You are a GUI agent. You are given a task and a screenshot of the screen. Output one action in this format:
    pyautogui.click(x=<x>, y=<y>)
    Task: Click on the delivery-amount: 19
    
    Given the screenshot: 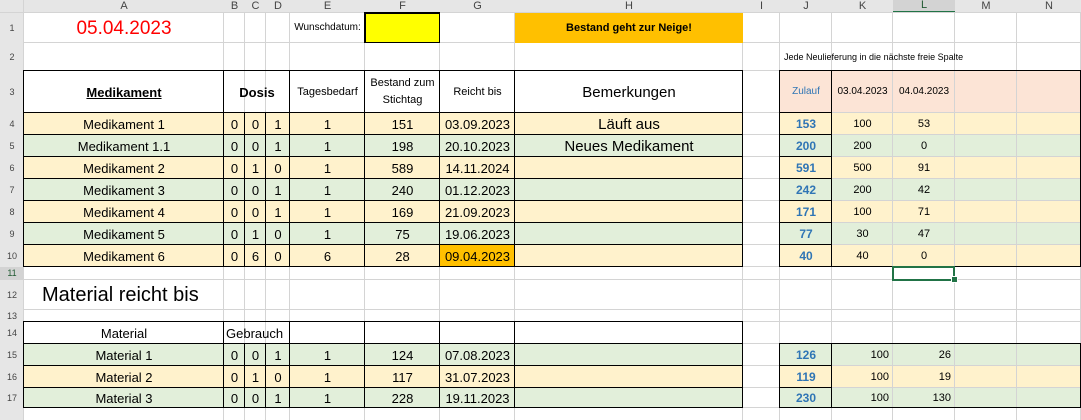 What is the action you would take?
    pyautogui.click(x=924, y=377)
    